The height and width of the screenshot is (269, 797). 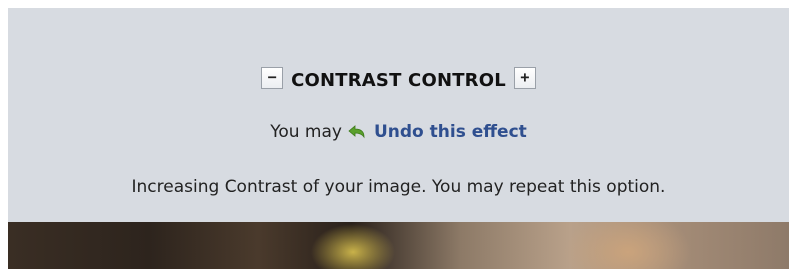 I want to click on undo-arrow-icon, so click(x=358, y=132).